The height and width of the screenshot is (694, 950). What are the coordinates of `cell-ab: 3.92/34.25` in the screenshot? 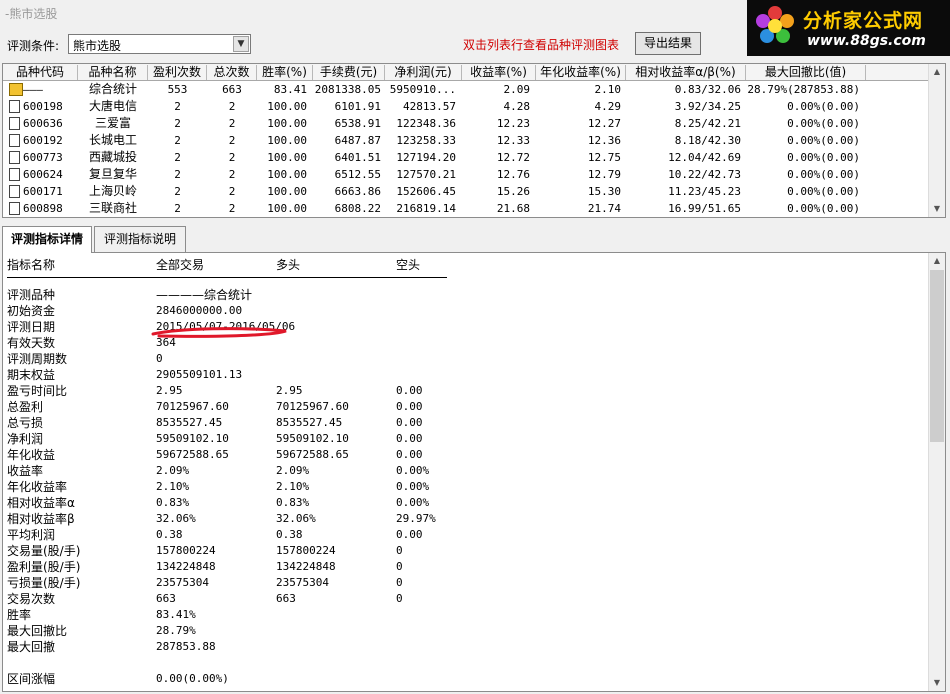 It's located at (707, 106).